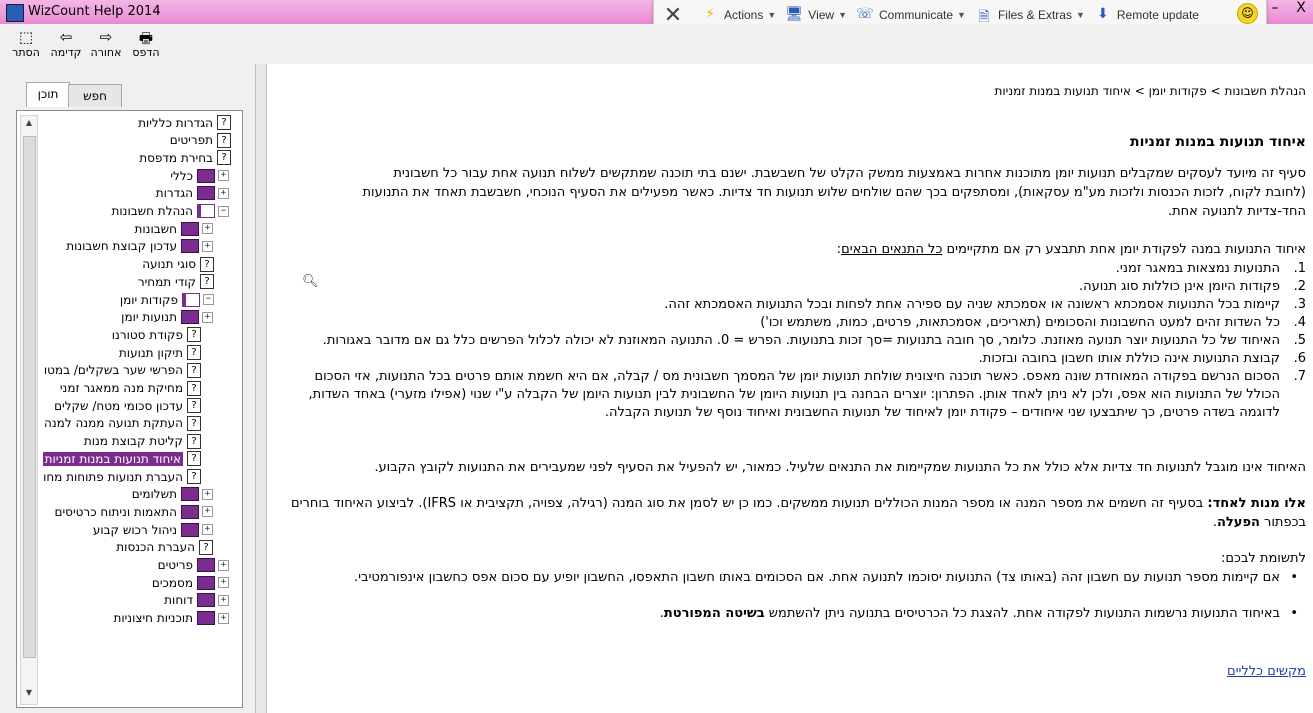 The height and width of the screenshot is (713, 1313). I want to click on tree-item-label: העברת תנועות פתוחות מחו, so click(113, 476).